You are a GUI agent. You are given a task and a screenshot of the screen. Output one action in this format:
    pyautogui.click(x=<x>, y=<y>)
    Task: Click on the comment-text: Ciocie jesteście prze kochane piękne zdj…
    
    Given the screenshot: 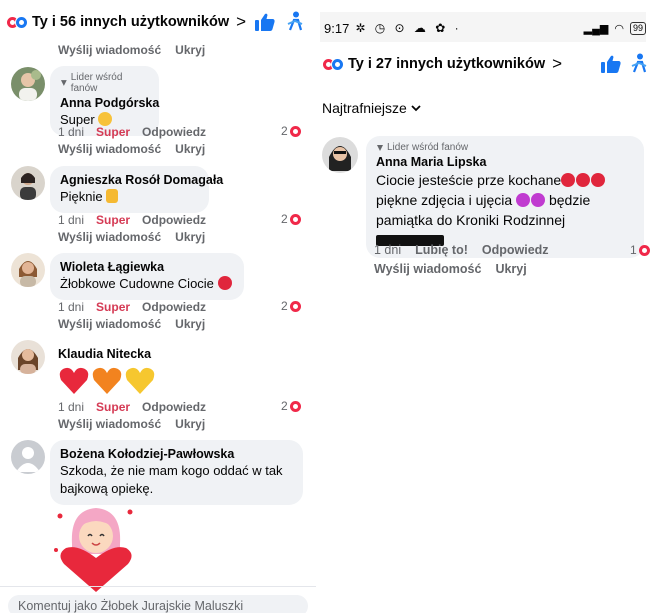 What is the action you would take?
    pyautogui.click(x=505, y=210)
    